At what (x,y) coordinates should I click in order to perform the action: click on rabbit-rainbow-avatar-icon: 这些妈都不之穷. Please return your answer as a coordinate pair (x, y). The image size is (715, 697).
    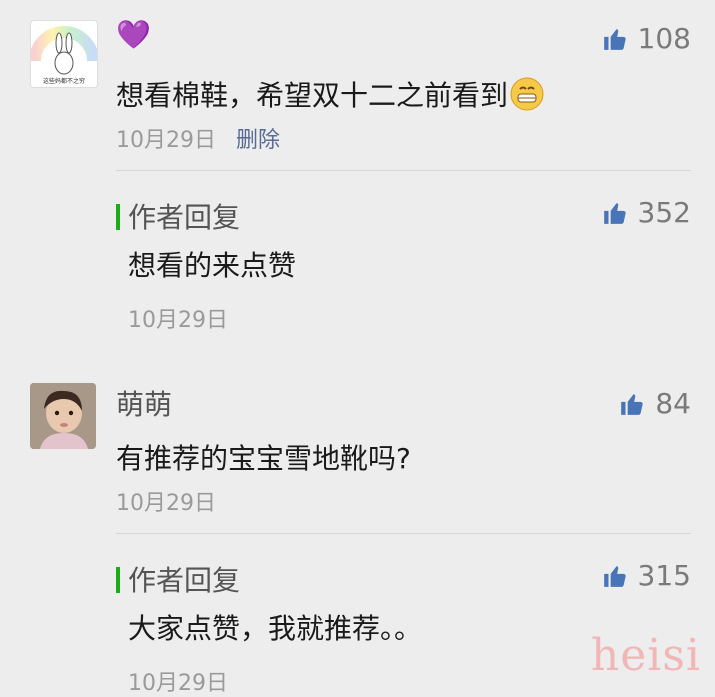
    Looking at the image, I should click on (64, 55).